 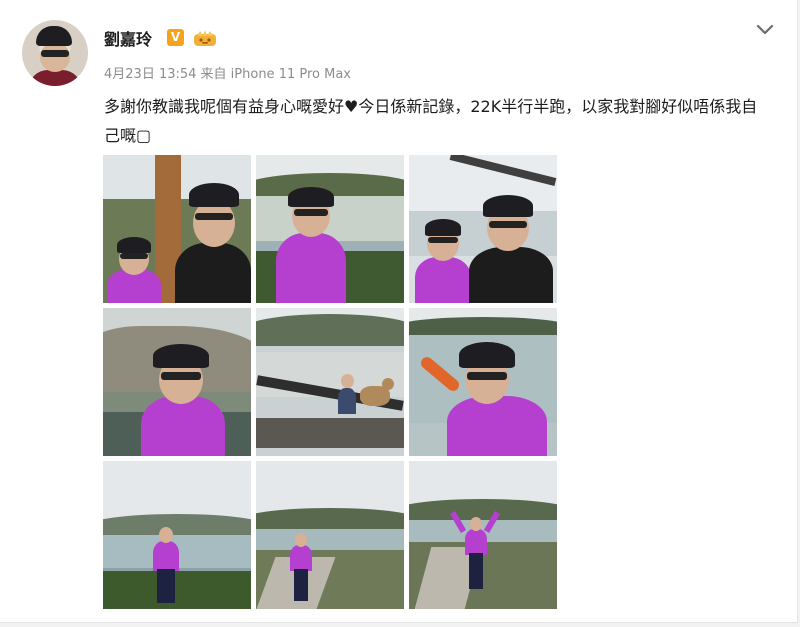 What do you see at coordinates (227, 74) in the screenshot?
I see `post-meta: 4月23日 13:54 来自 iPhone 11 Pro Max` at bounding box center [227, 74].